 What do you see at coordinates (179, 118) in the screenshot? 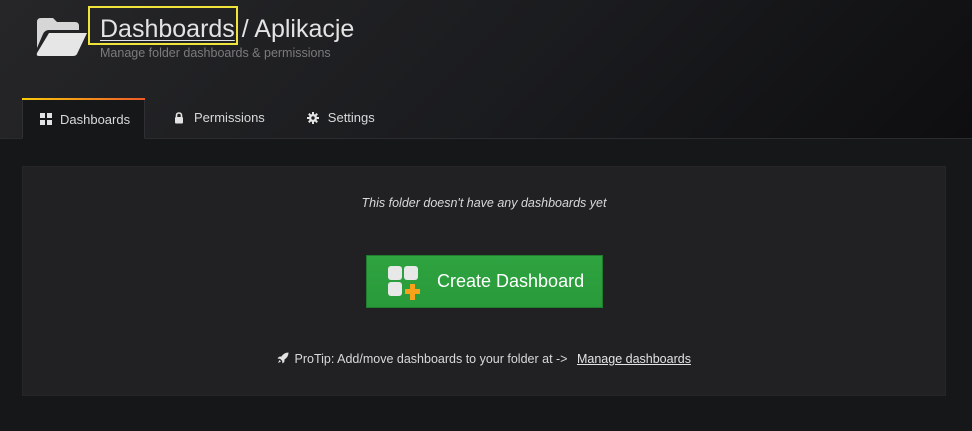
I see `lock-icon` at bounding box center [179, 118].